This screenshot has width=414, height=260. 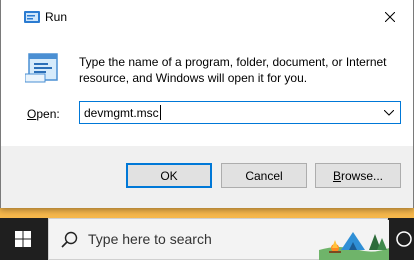 I want to click on taskbar-search-box: Type here to search, so click(x=218, y=239).